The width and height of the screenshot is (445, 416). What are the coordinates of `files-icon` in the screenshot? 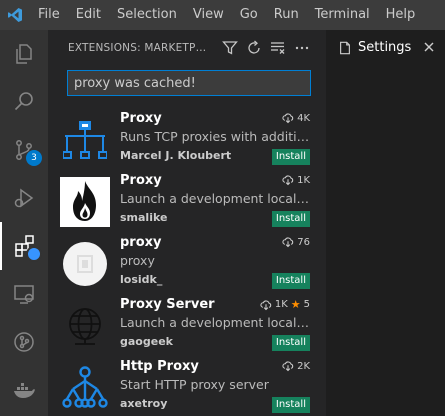 It's located at (24, 54).